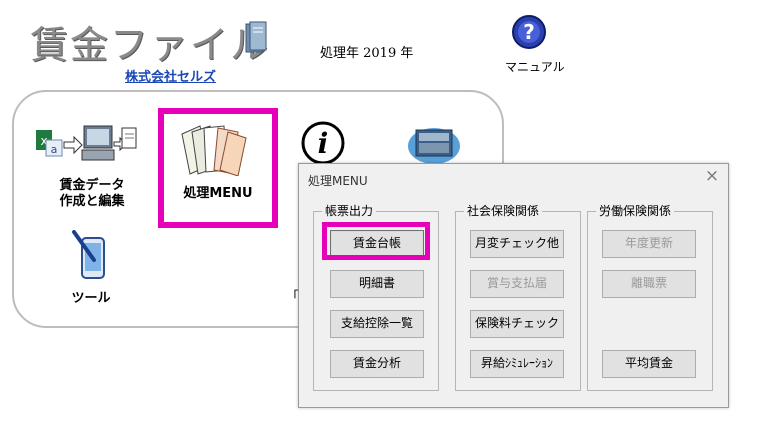  I want to click on separation-slip-button: 離職票, so click(649, 284).